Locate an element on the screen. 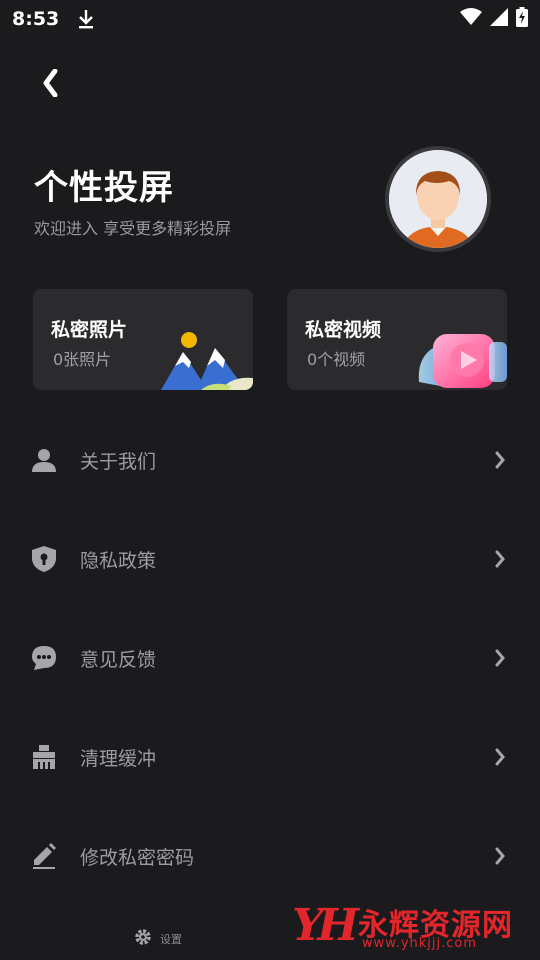 This screenshot has width=540, height=960. page-subtitle: 欢迎进入 享受更多精彩投屏 is located at coordinates (133, 228).